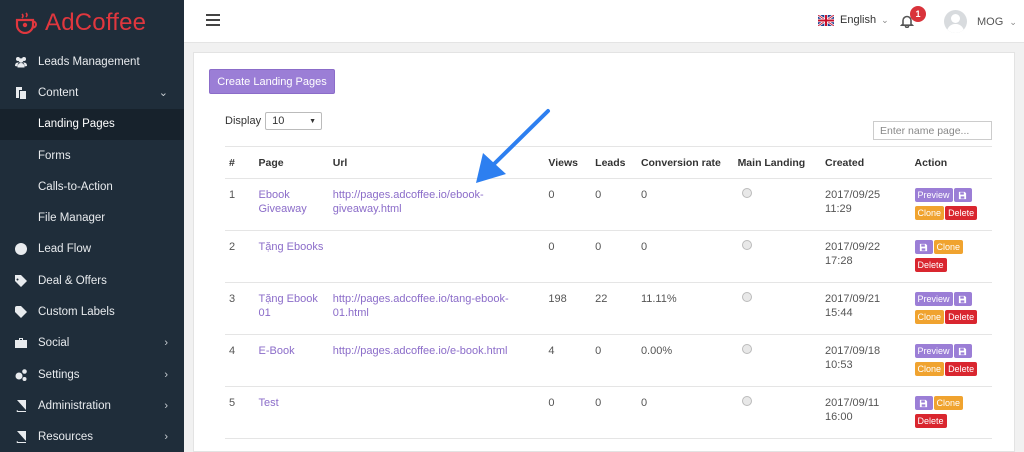  I want to click on column-header: Page, so click(291, 162).